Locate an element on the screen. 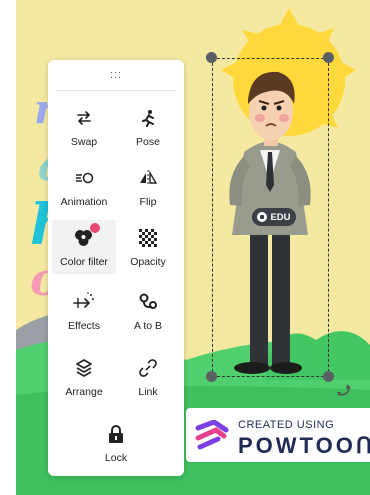 The image size is (370, 495). edu-badge-label: EDU is located at coordinates (280, 217).